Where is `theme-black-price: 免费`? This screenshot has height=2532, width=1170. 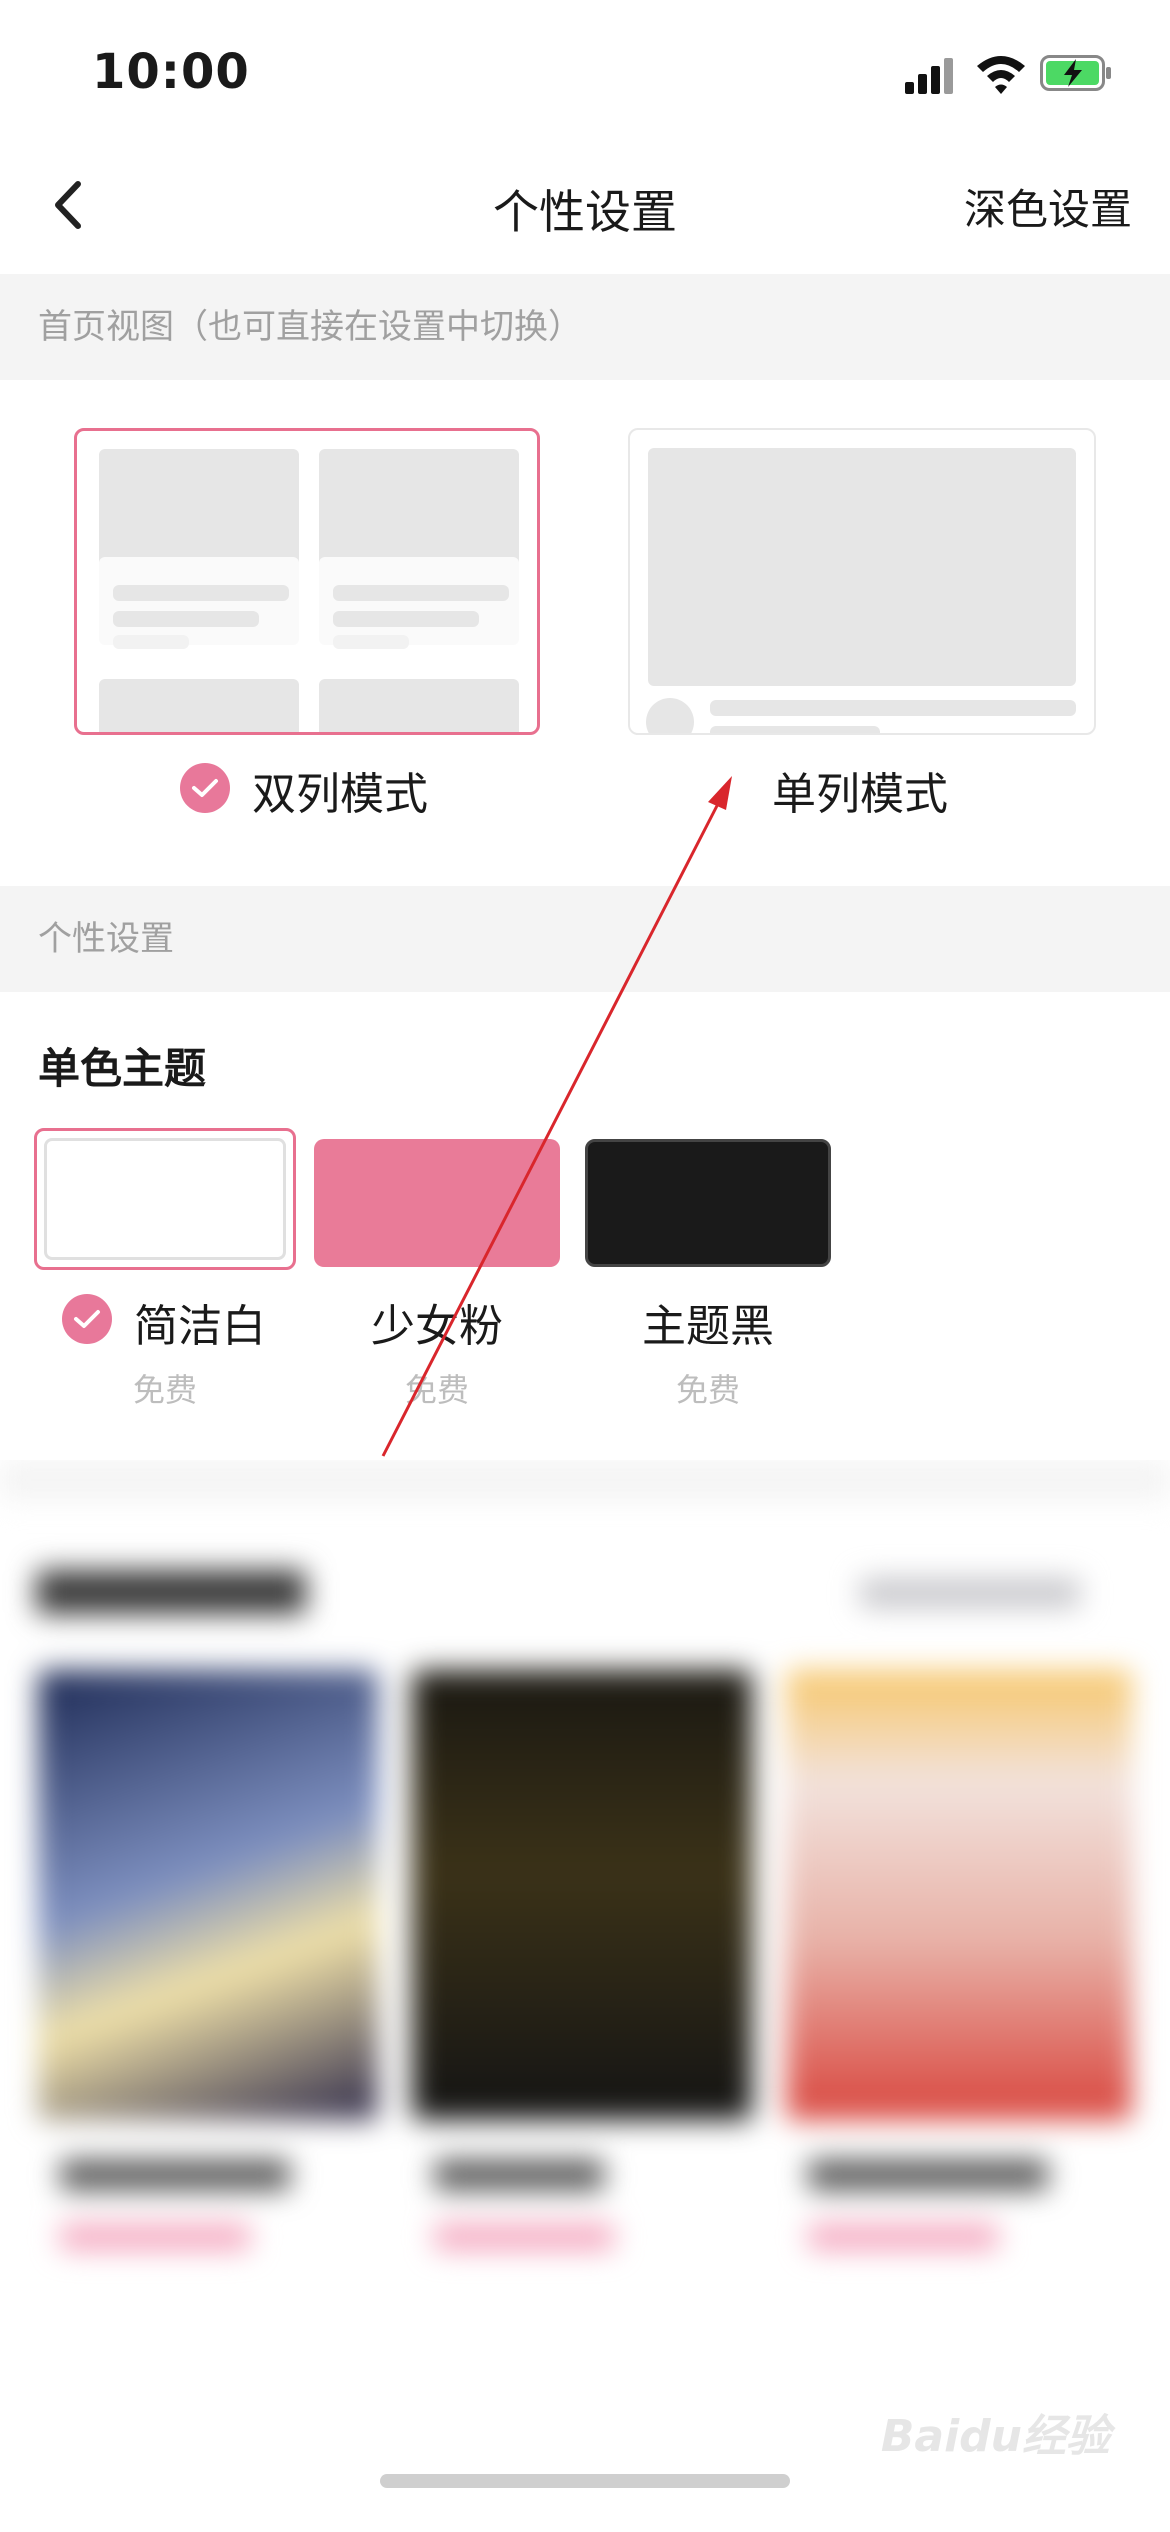 theme-black-price: 免费 is located at coordinates (707, 1390).